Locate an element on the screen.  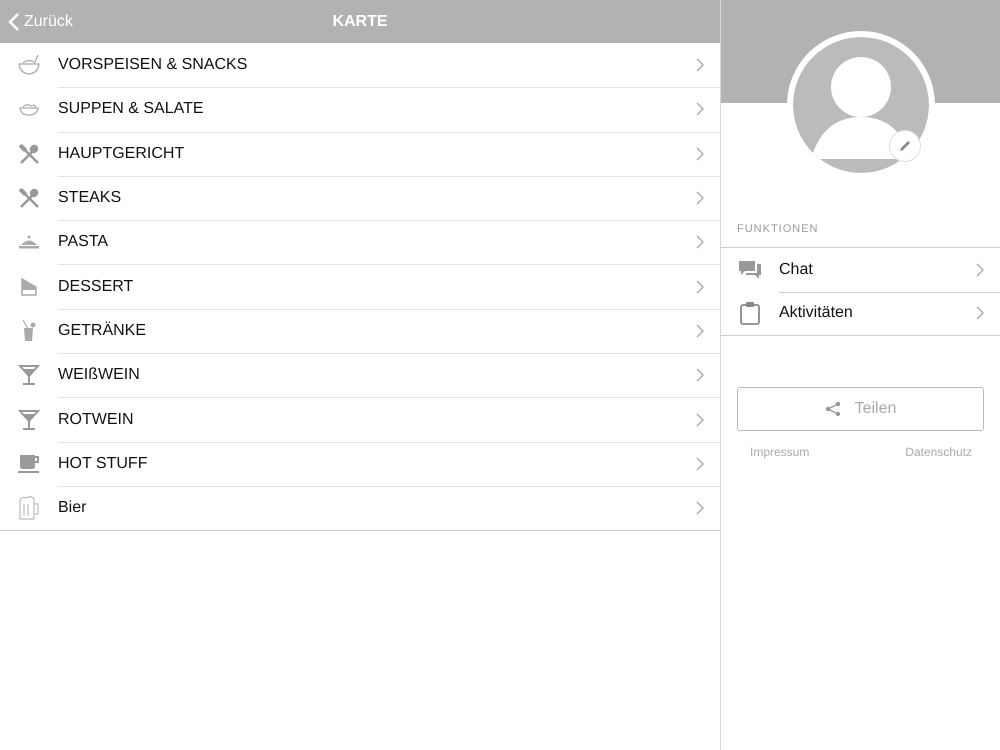
covered-dish-icon is located at coordinates (29, 242).